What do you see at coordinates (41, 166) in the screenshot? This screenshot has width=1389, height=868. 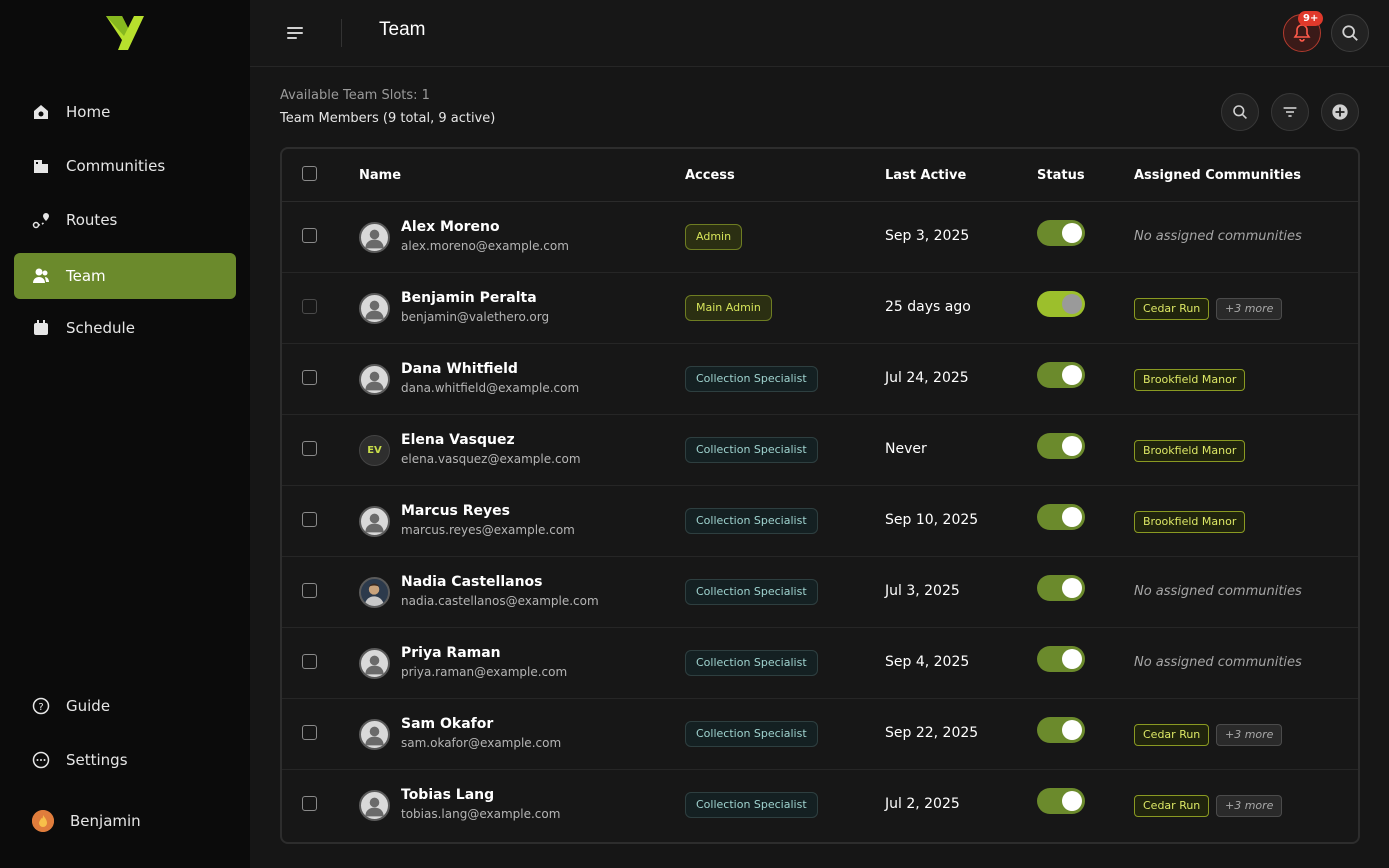 I see `building-icon` at bounding box center [41, 166].